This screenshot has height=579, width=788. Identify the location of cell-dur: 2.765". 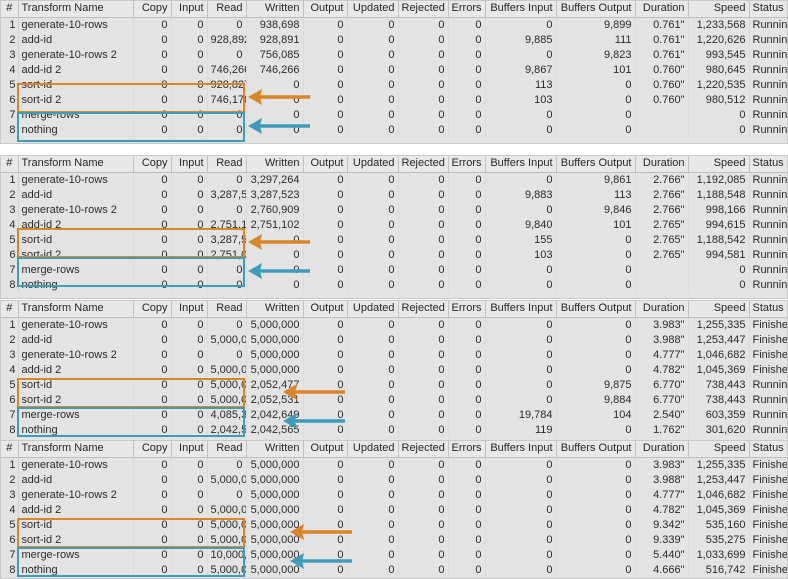
(662, 255).